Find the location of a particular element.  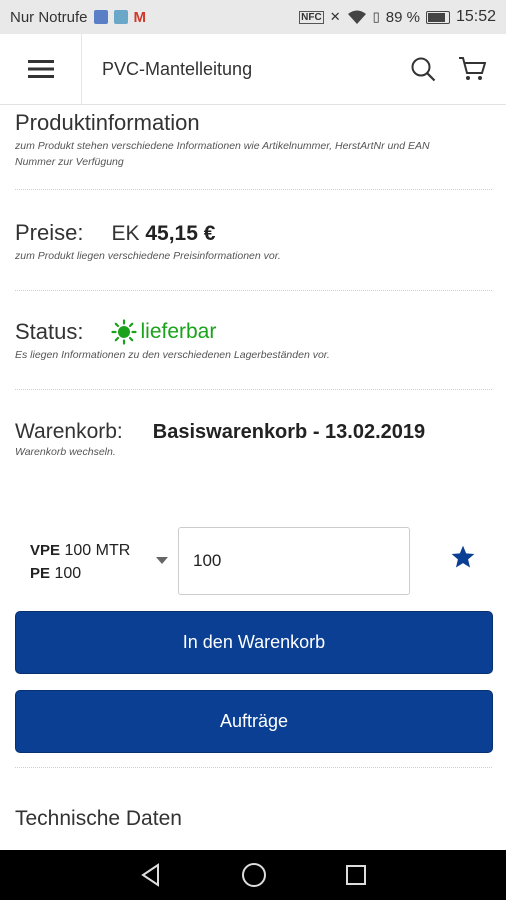

home-icon is located at coordinates (254, 875).